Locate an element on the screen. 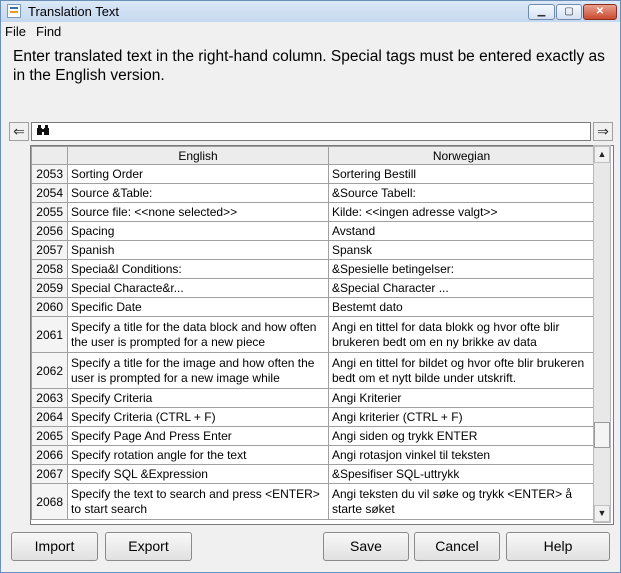  vertical-scrollbar: ▲ ▼ is located at coordinates (602, 334).